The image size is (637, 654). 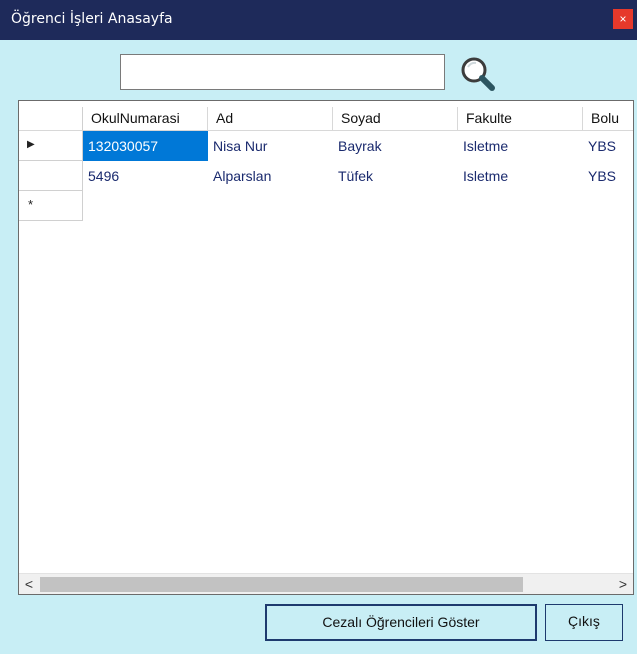 I want to click on search-input, so click(x=282, y=72).